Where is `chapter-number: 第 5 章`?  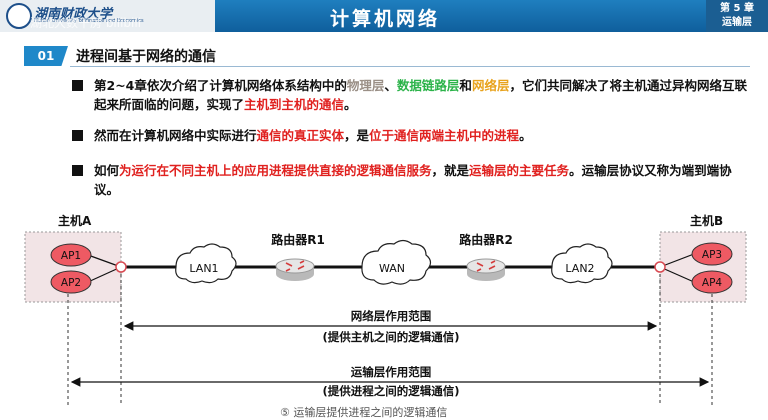
chapter-number: 第 5 章 is located at coordinates (737, 8).